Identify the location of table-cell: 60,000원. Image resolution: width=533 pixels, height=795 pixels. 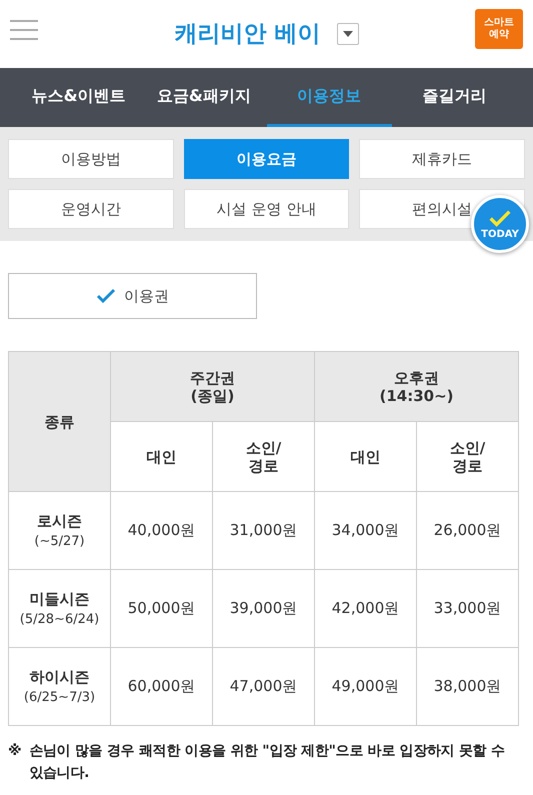
(161, 687).